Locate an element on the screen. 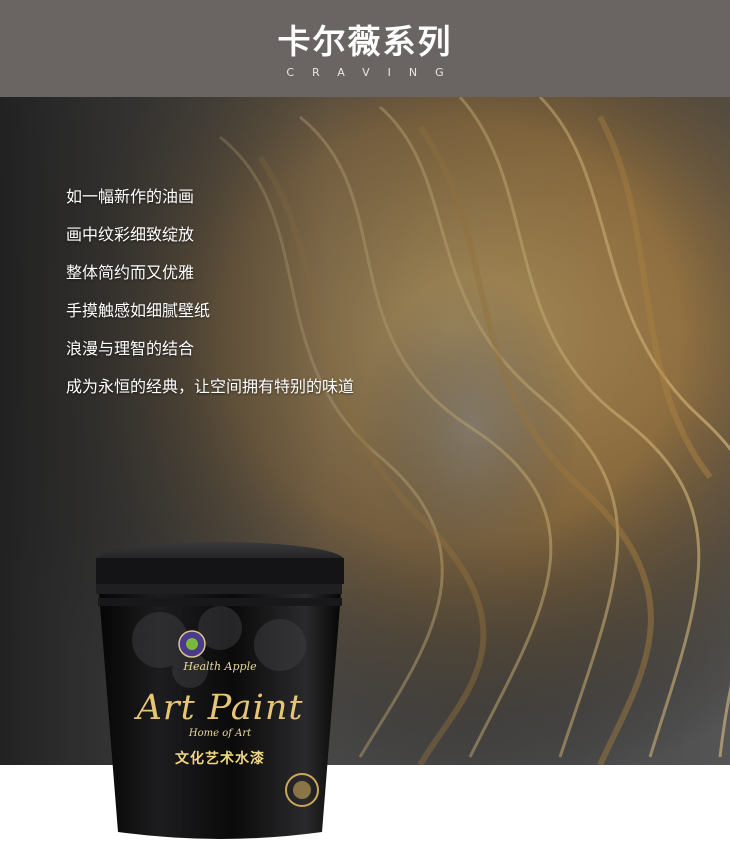  product-name-cn: 文化艺术水漆 is located at coordinates (220, 759).